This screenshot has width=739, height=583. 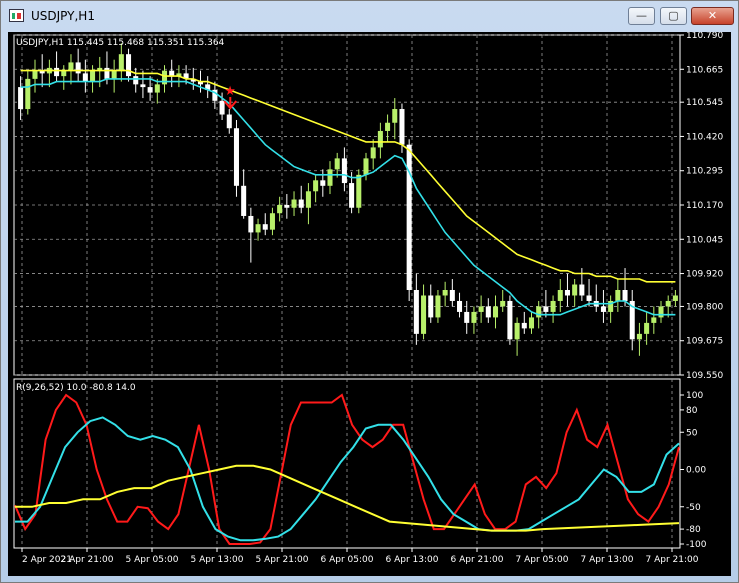 I want to click on minimize-button: —, so click(x=641, y=16).